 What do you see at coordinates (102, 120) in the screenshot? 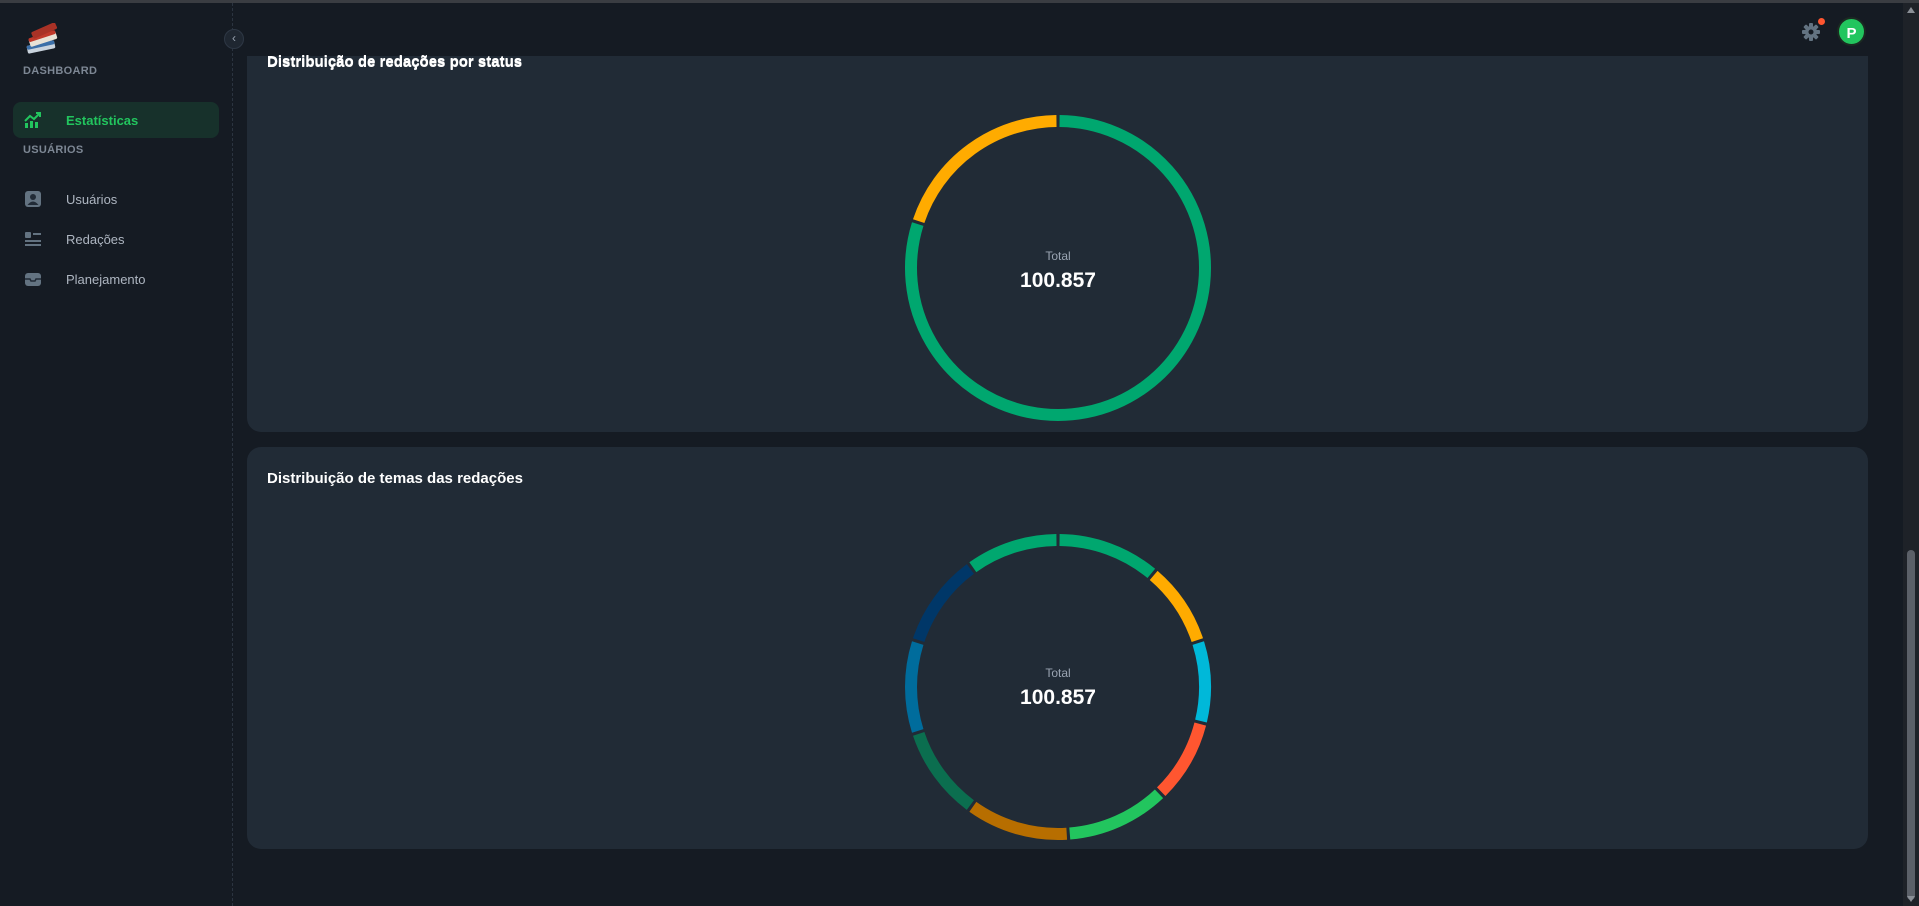
I see `sidebar-item-label: Estatísticas` at bounding box center [102, 120].